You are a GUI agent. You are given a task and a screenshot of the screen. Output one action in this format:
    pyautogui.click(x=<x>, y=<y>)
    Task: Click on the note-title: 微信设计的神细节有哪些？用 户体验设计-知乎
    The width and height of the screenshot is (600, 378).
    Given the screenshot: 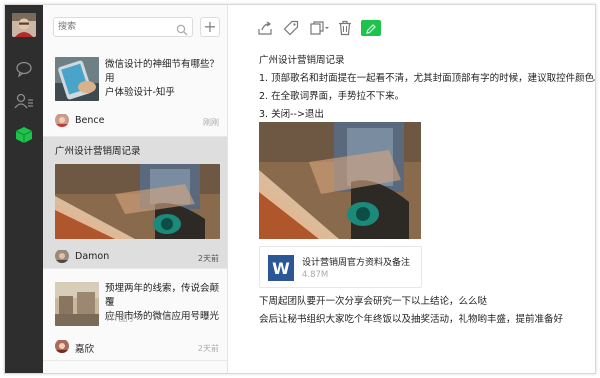 What is the action you would take?
    pyautogui.click(x=166, y=79)
    